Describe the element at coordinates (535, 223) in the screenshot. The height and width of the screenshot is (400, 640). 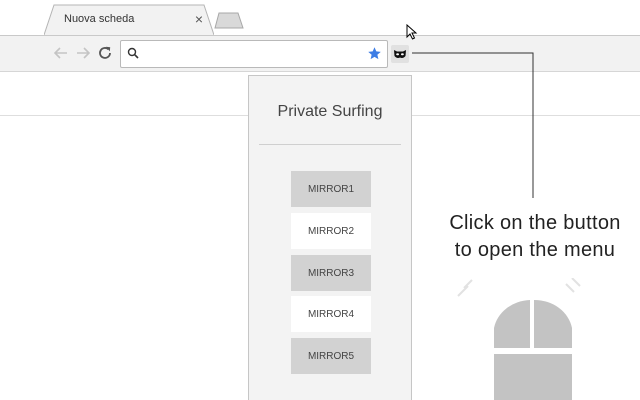
I see `annotation-line-1: Click on the button` at that location.